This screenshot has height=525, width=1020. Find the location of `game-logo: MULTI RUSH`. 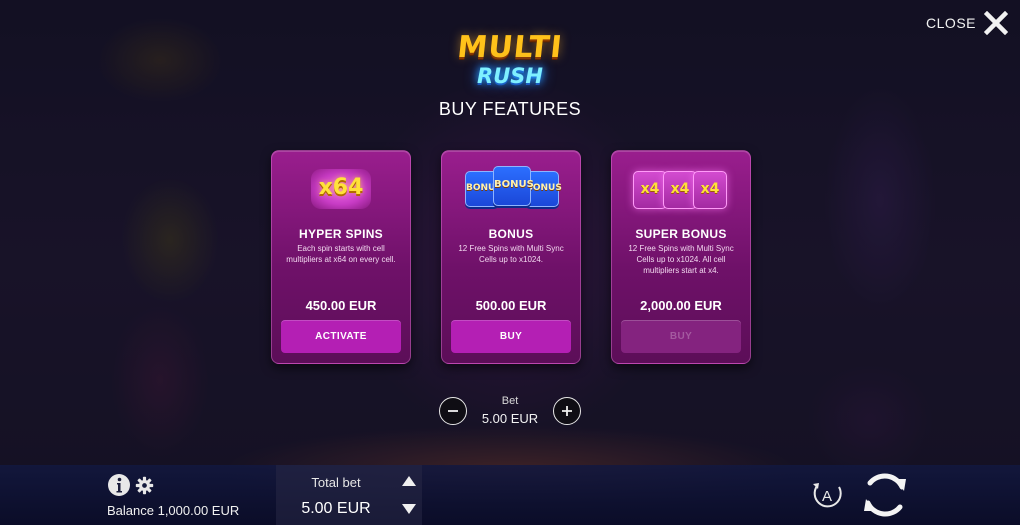

game-logo: MULTI RUSH is located at coordinates (510, 62).